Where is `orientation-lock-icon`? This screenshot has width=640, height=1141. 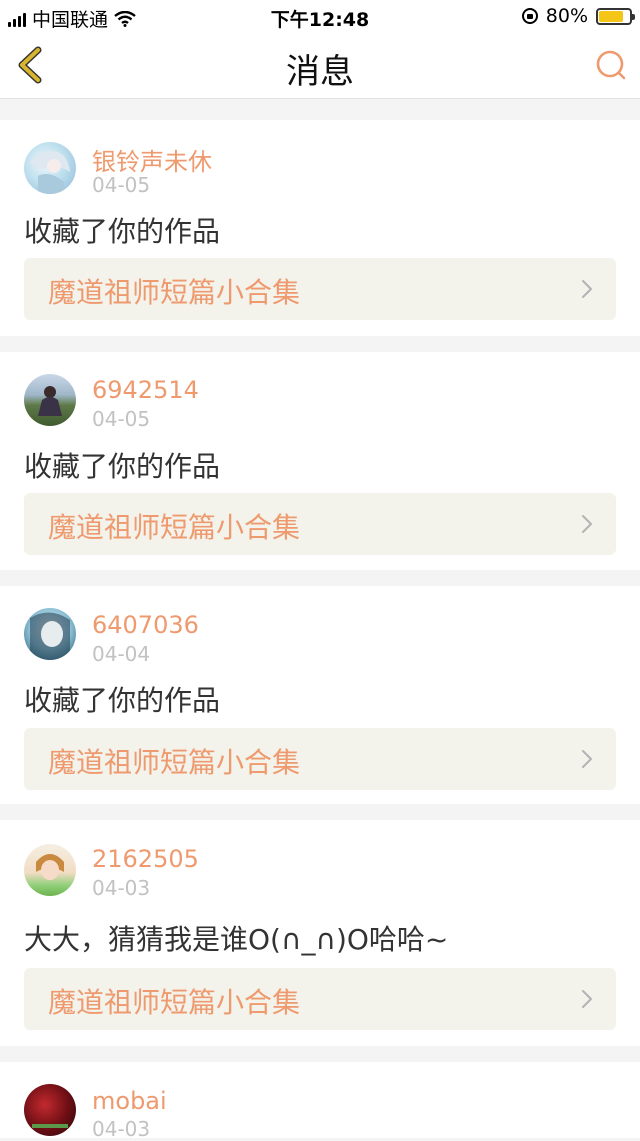 orientation-lock-icon is located at coordinates (529, 16).